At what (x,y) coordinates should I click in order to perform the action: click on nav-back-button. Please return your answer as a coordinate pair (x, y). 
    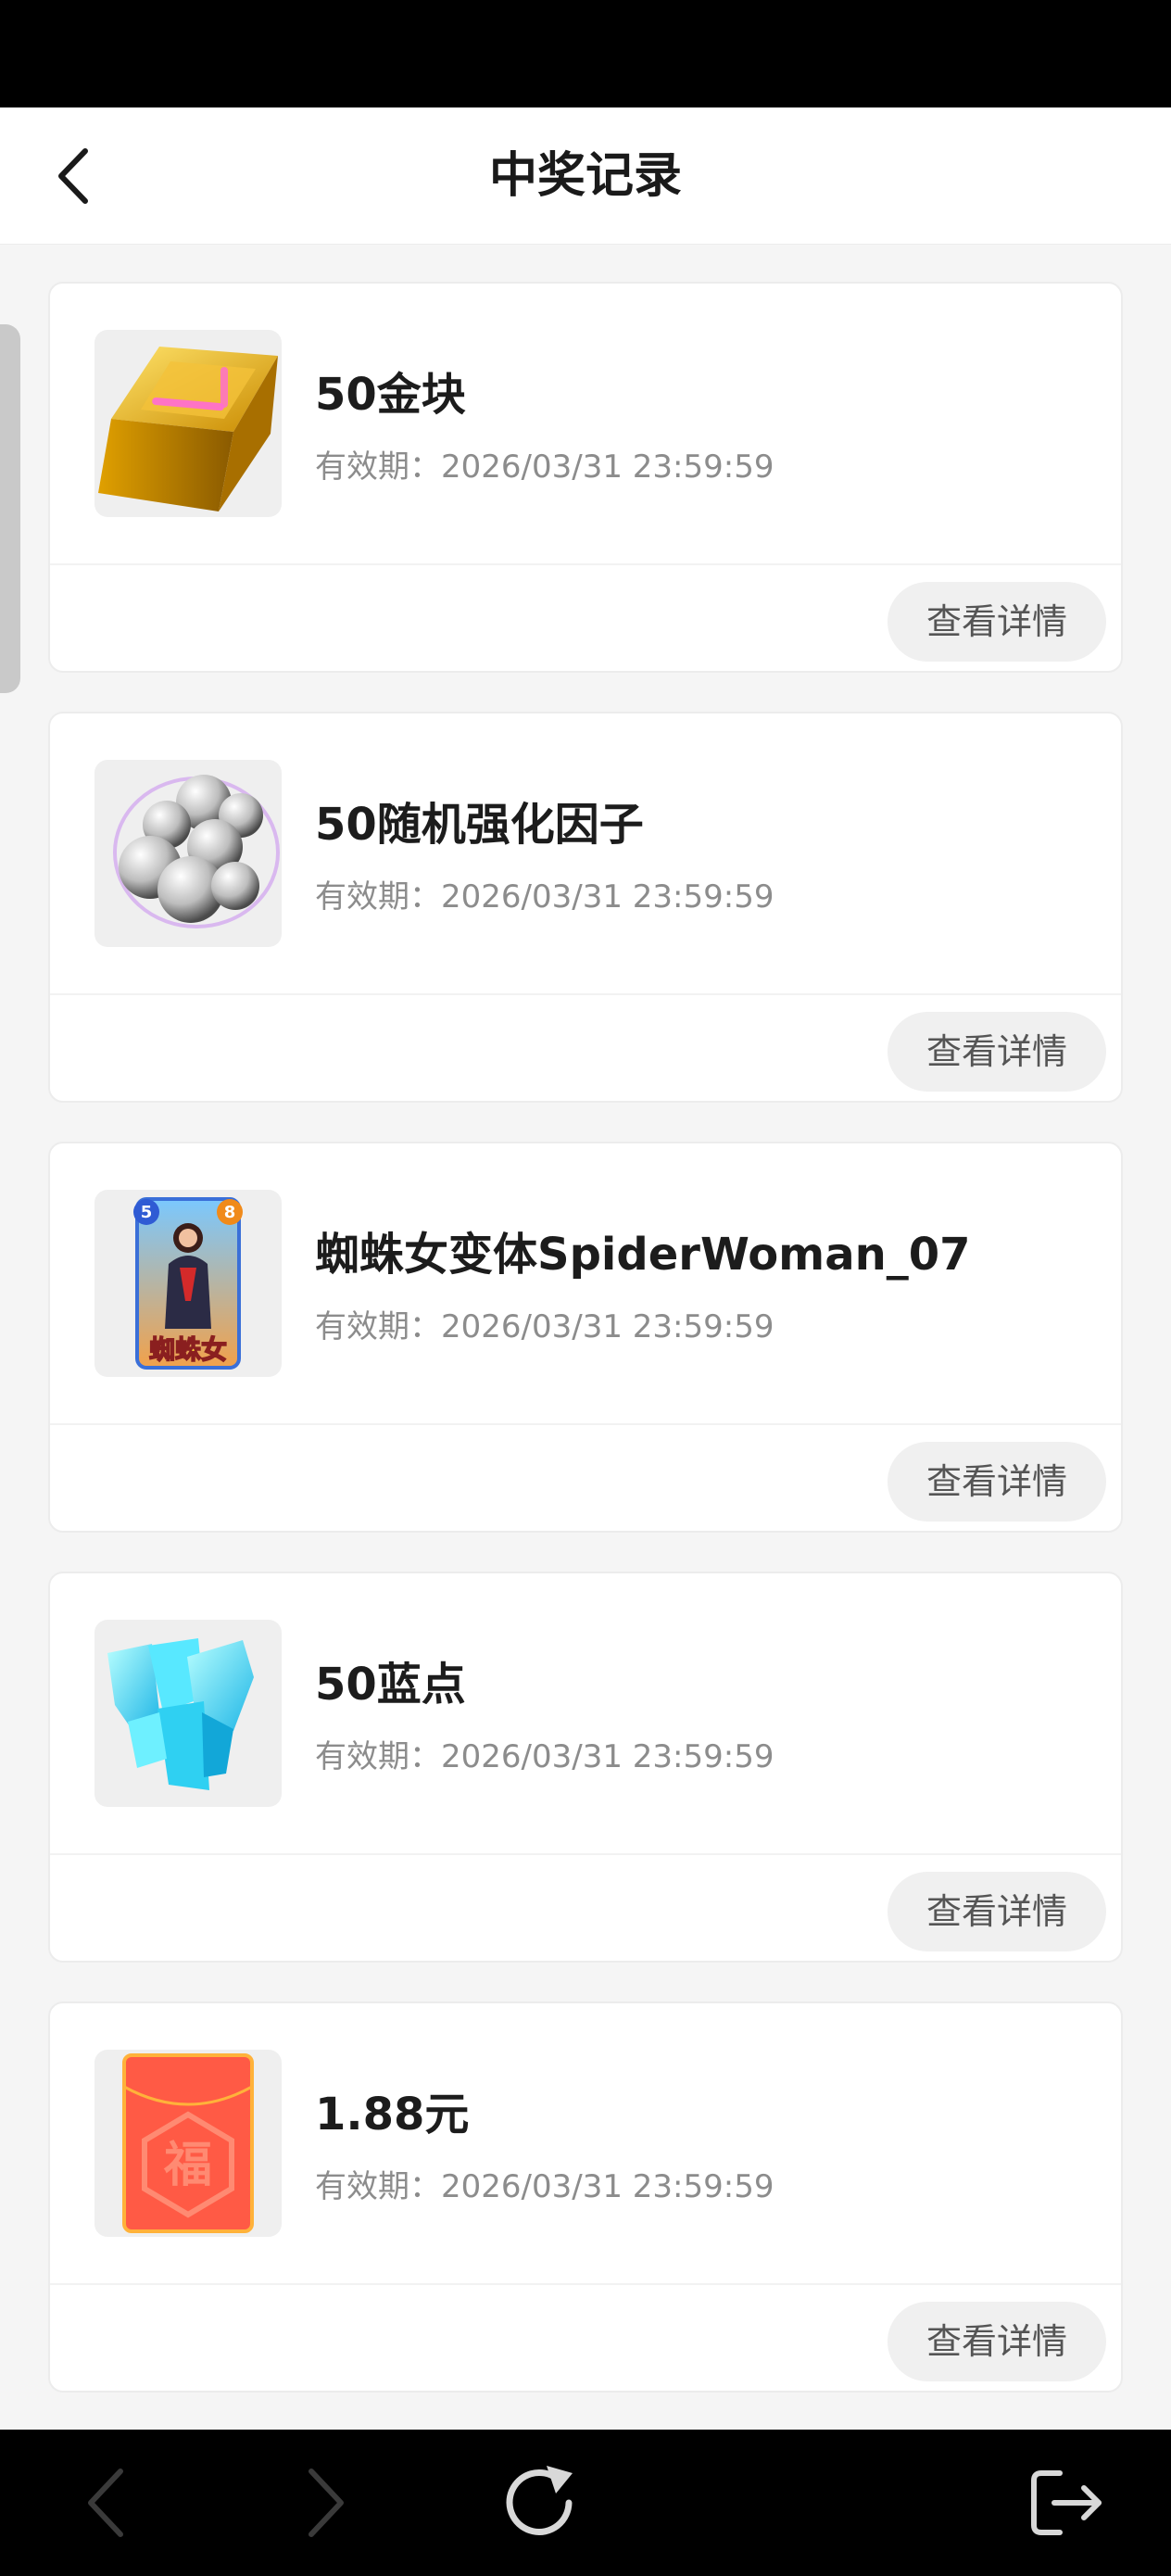
    Looking at the image, I should click on (106, 2503).